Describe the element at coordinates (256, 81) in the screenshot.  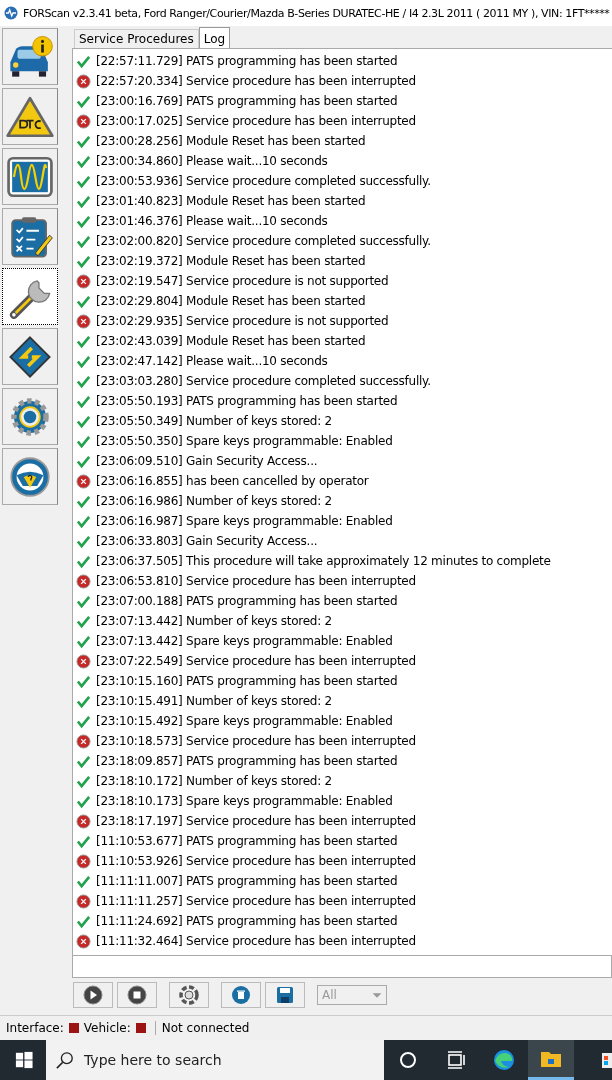
I see `log-entry: [22:57:20.334] Service procedure has been interrupted` at that location.